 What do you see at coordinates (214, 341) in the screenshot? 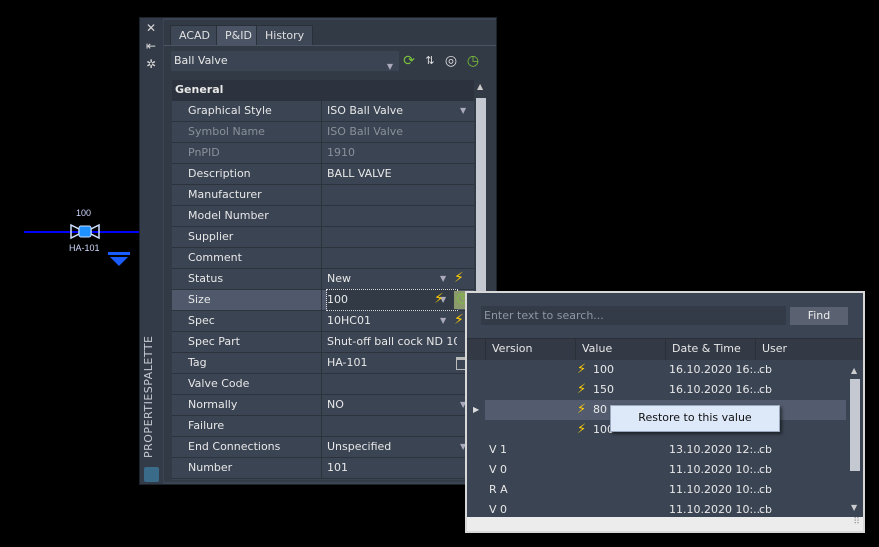
I see `property-label: Spec Part` at bounding box center [214, 341].